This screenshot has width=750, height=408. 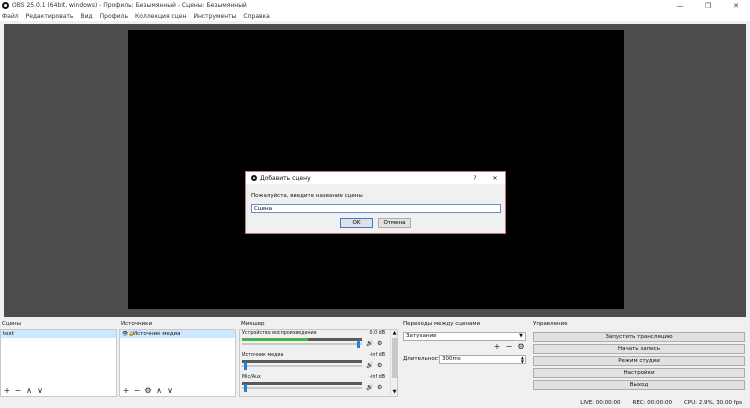 What do you see at coordinates (114, 16) in the screenshot?
I see `menu-profile: Профиль` at bounding box center [114, 16].